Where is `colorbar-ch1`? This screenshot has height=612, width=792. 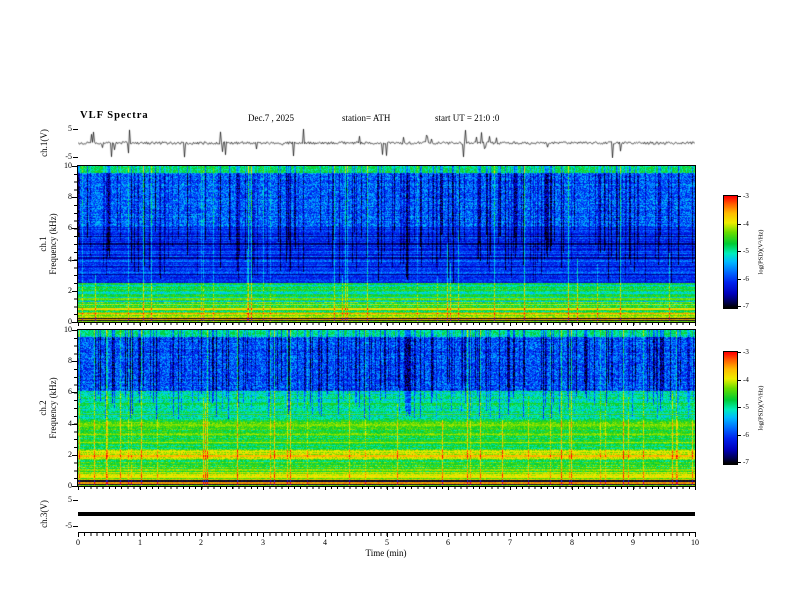
colorbar-ch1 is located at coordinates (730, 252).